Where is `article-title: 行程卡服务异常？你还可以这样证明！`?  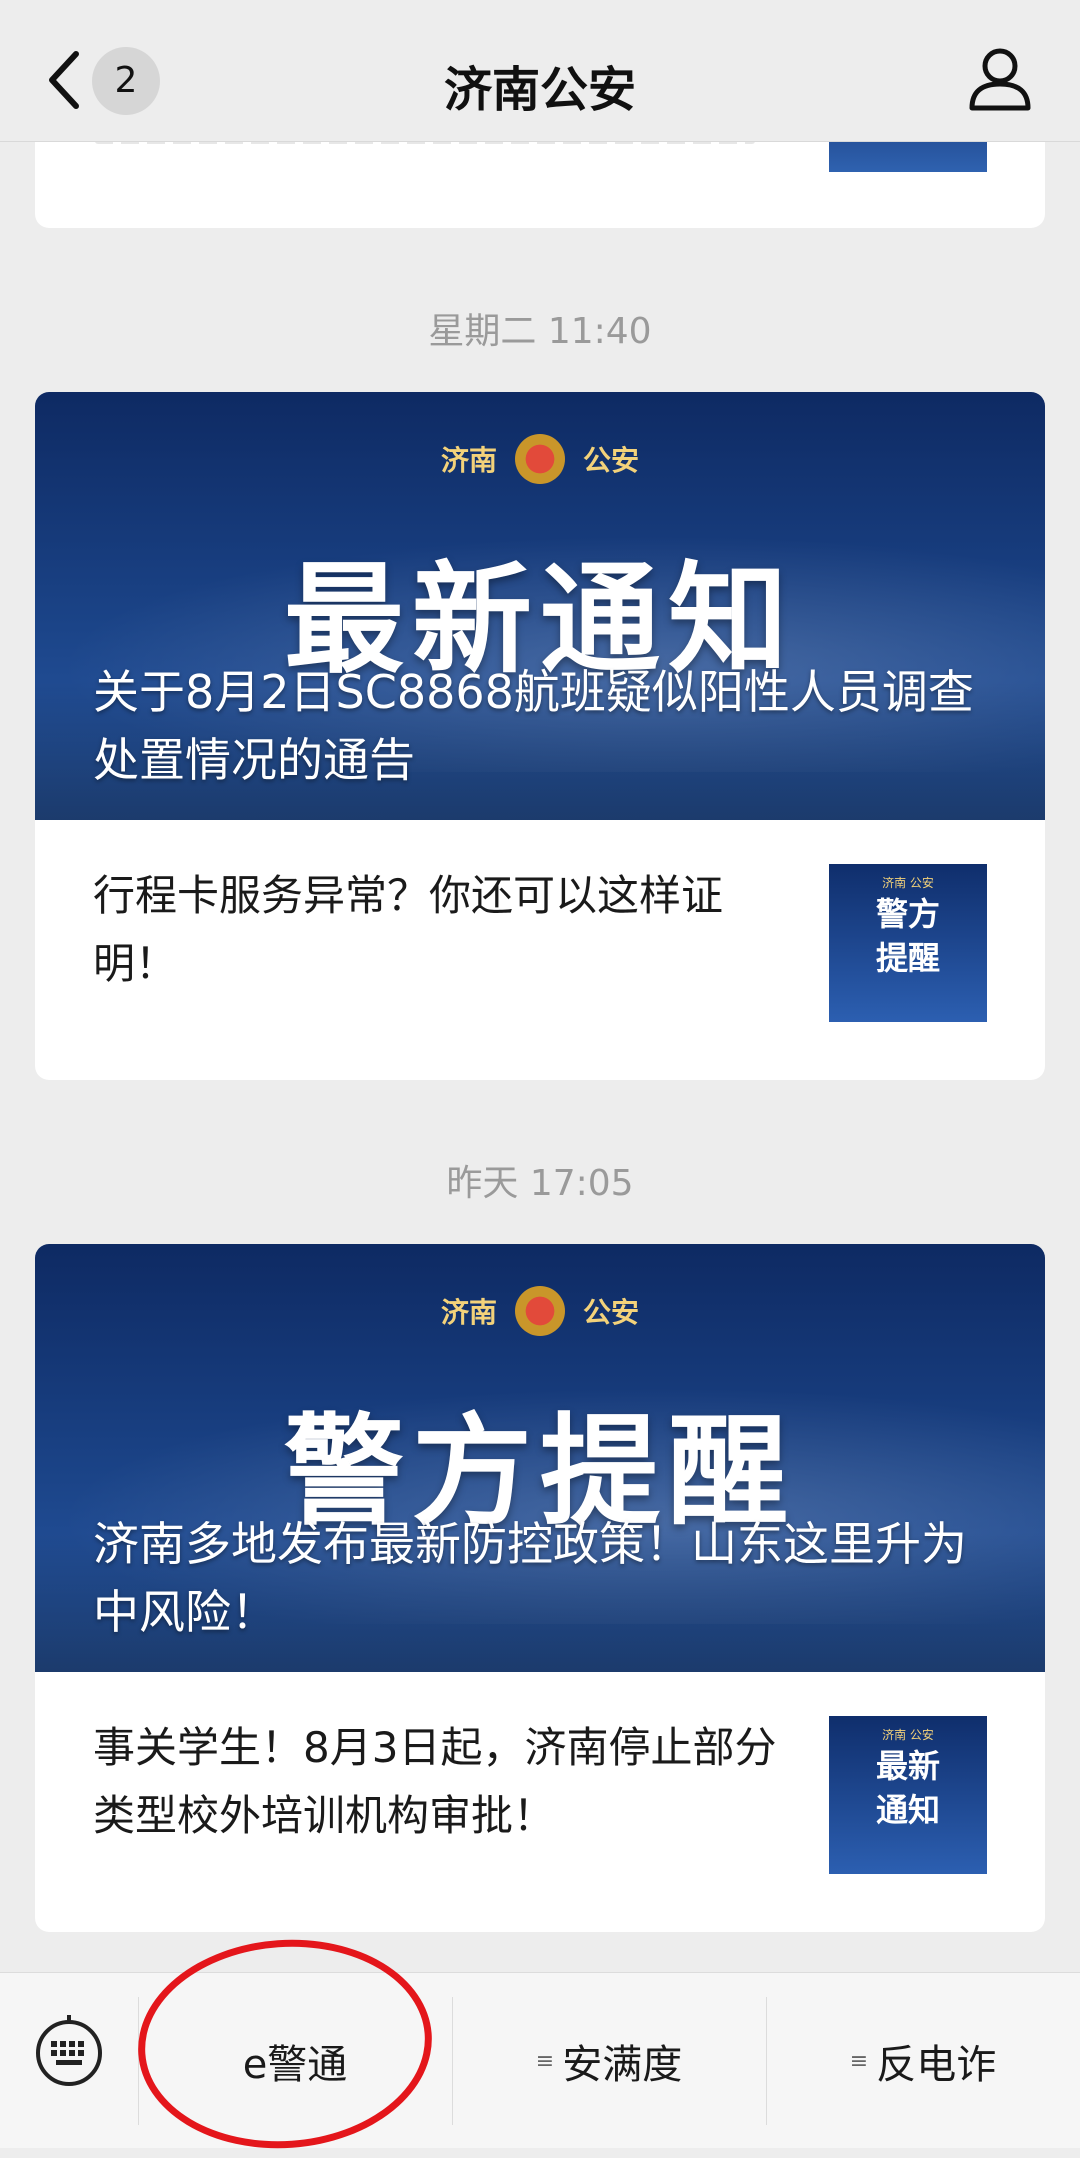
article-title: 行程卡服务异常？你还可以这样证明！ is located at coordinates (408, 929).